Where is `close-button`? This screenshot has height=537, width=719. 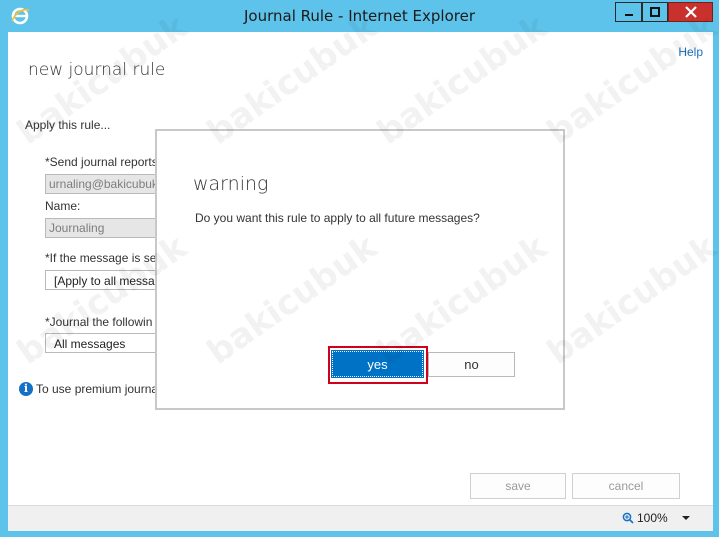
close-button is located at coordinates (690, 12).